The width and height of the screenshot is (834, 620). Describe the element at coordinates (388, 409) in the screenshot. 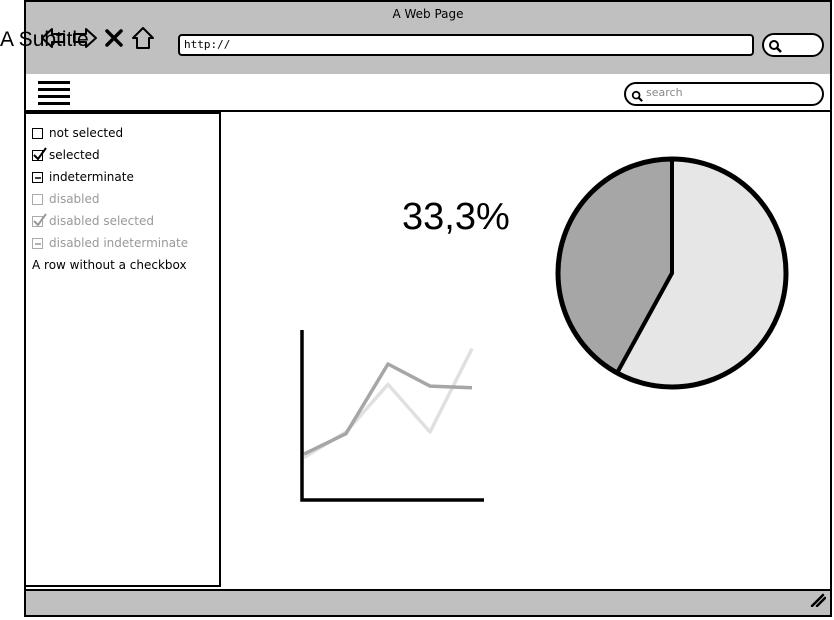

I see `line-series` at that location.